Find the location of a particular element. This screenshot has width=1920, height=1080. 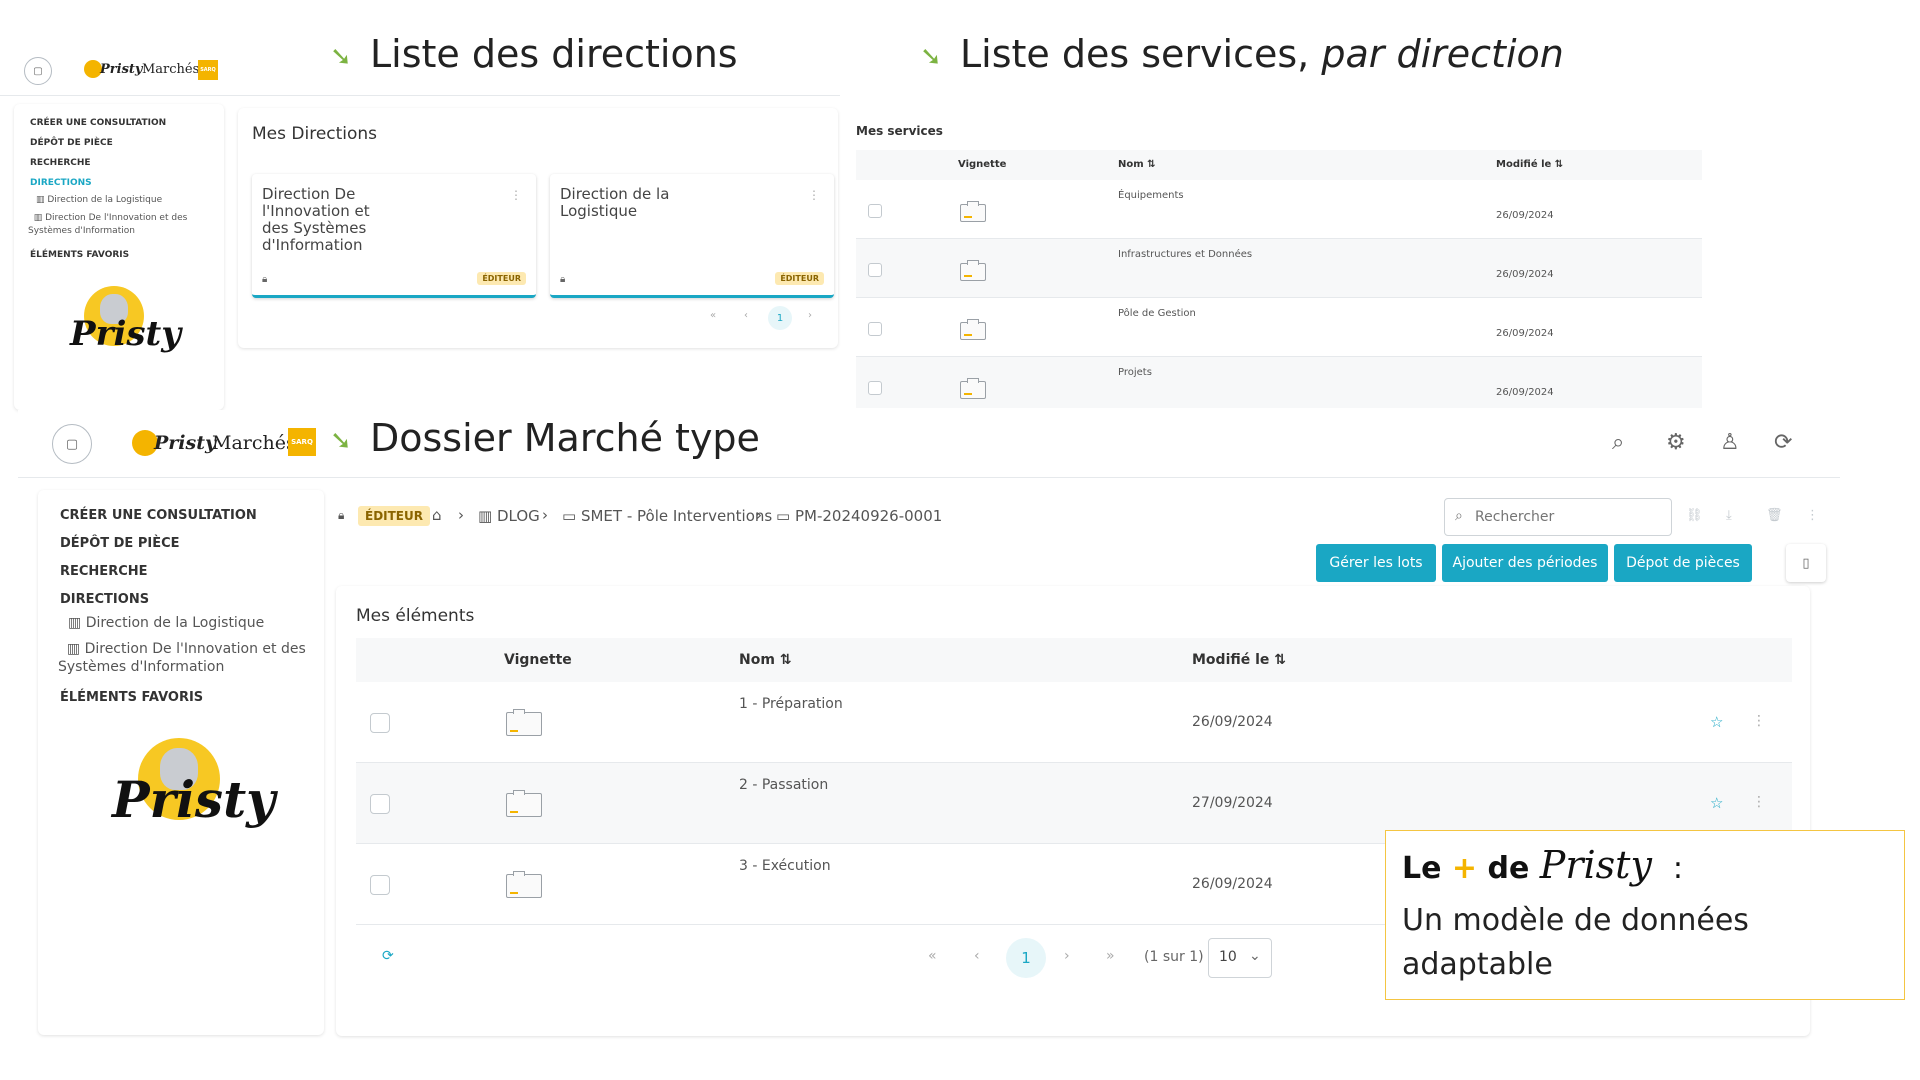

row-name: 1 - Préparation is located at coordinates (791, 704).